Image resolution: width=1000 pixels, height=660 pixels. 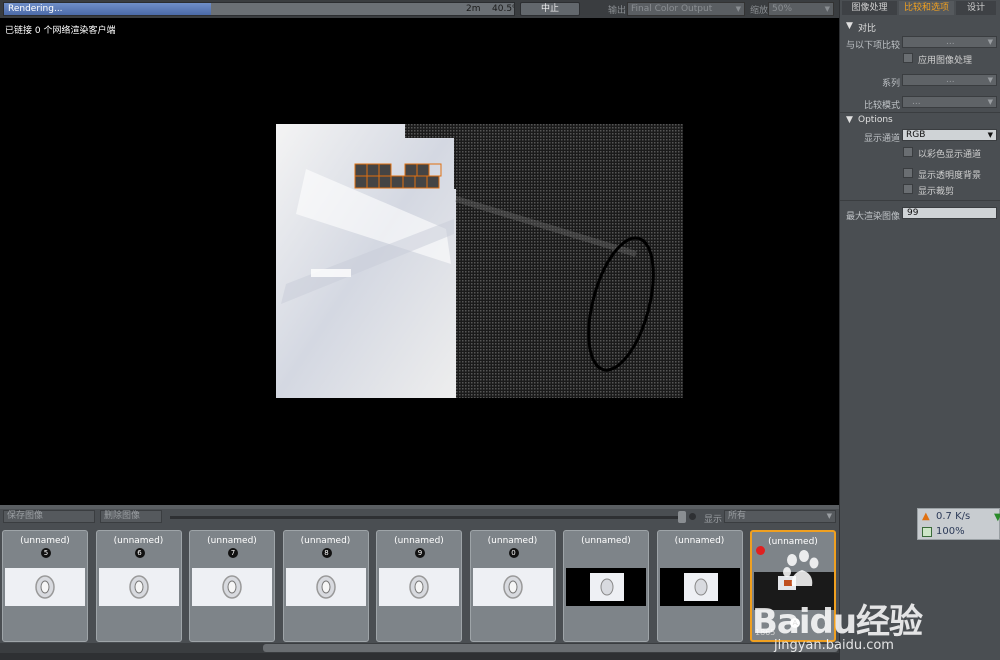 I want to click on zoom-value: 50%, so click(x=782, y=9).